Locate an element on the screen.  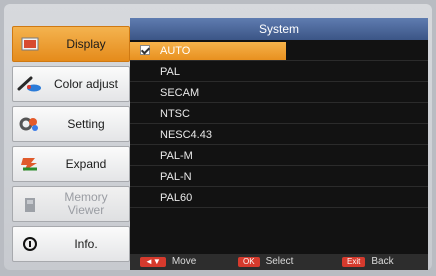
system-option-ntsc: NTSC is located at coordinates (279, 114).